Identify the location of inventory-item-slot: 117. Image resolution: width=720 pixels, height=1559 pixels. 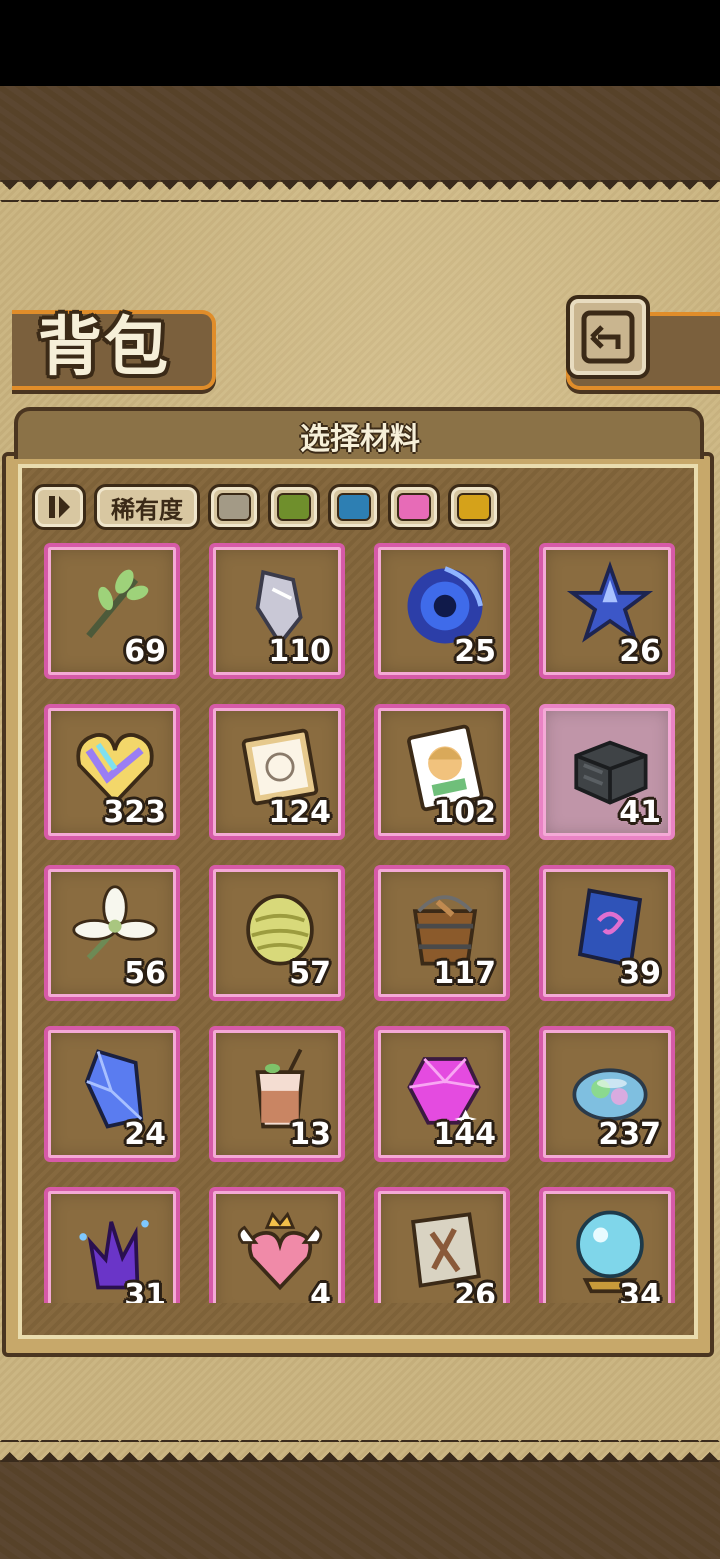
(442, 933).